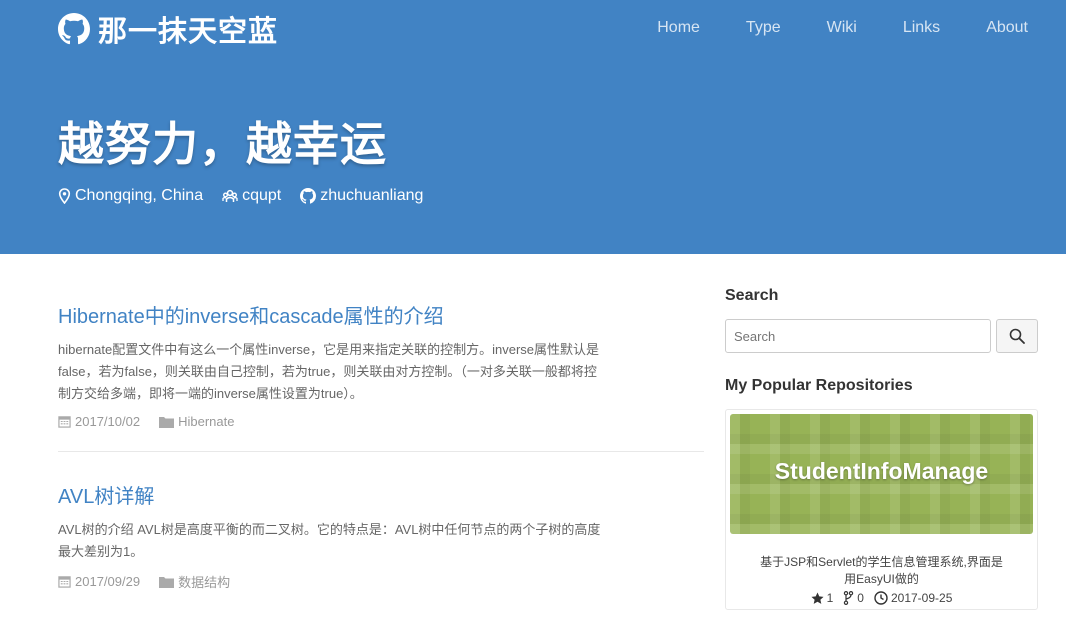 This screenshot has width=1066, height=622. What do you see at coordinates (849, 598) in the screenshot?
I see `fork-icon` at bounding box center [849, 598].